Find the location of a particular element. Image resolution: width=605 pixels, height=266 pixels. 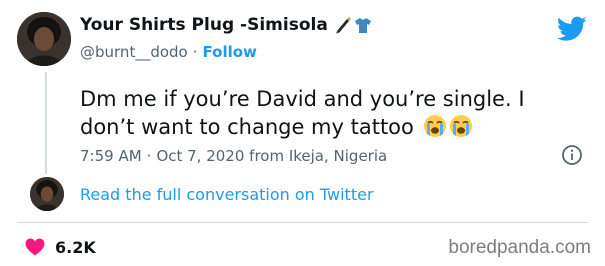

author-avatar-image is located at coordinates (44, 39).